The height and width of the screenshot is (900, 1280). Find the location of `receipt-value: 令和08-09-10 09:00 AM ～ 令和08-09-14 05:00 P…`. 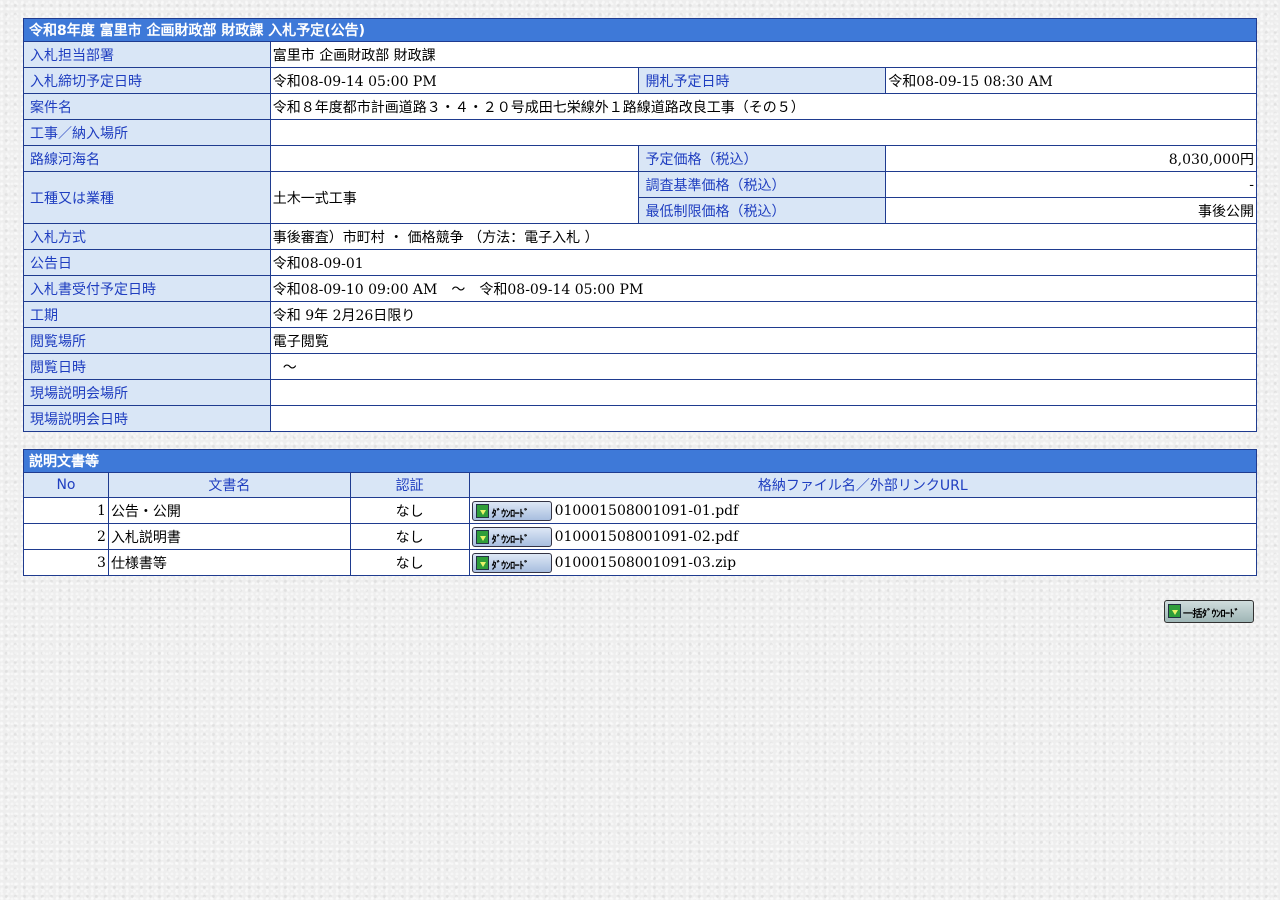

receipt-value: 令和08-09-10 09:00 AM ～ 令和08-09-14 05:00 P… is located at coordinates (763, 288).